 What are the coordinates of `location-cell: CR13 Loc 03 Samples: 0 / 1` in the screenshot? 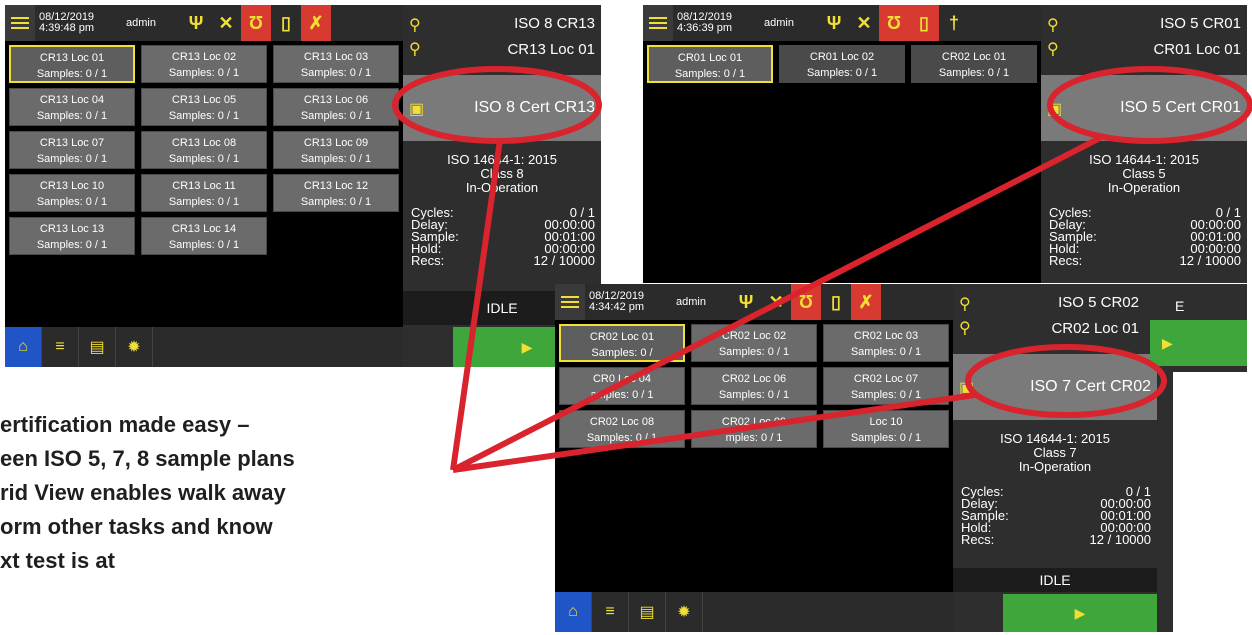 It's located at (336, 64).